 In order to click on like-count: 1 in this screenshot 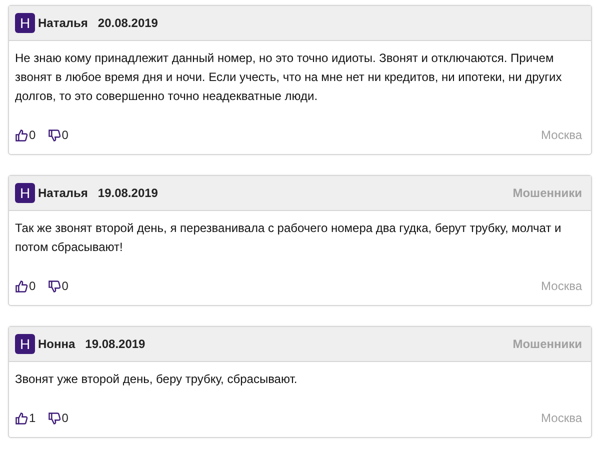, I will do `click(32, 418)`.